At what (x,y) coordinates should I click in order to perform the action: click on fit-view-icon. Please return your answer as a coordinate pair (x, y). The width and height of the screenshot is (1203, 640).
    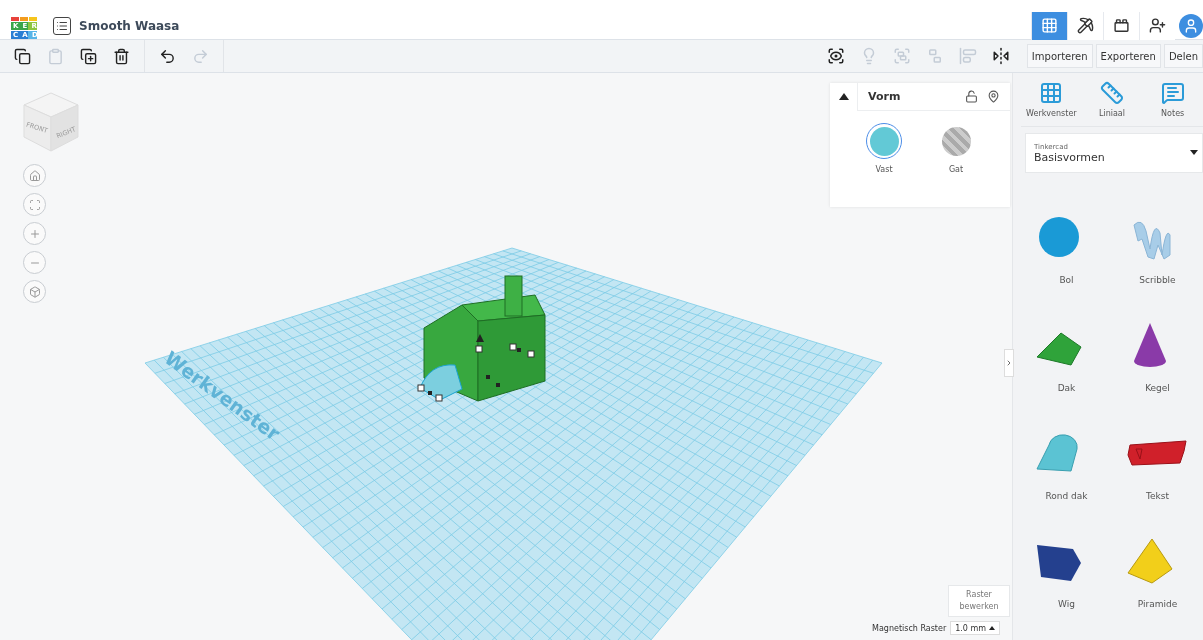
    Looking at the image, I should click on (34, 204).